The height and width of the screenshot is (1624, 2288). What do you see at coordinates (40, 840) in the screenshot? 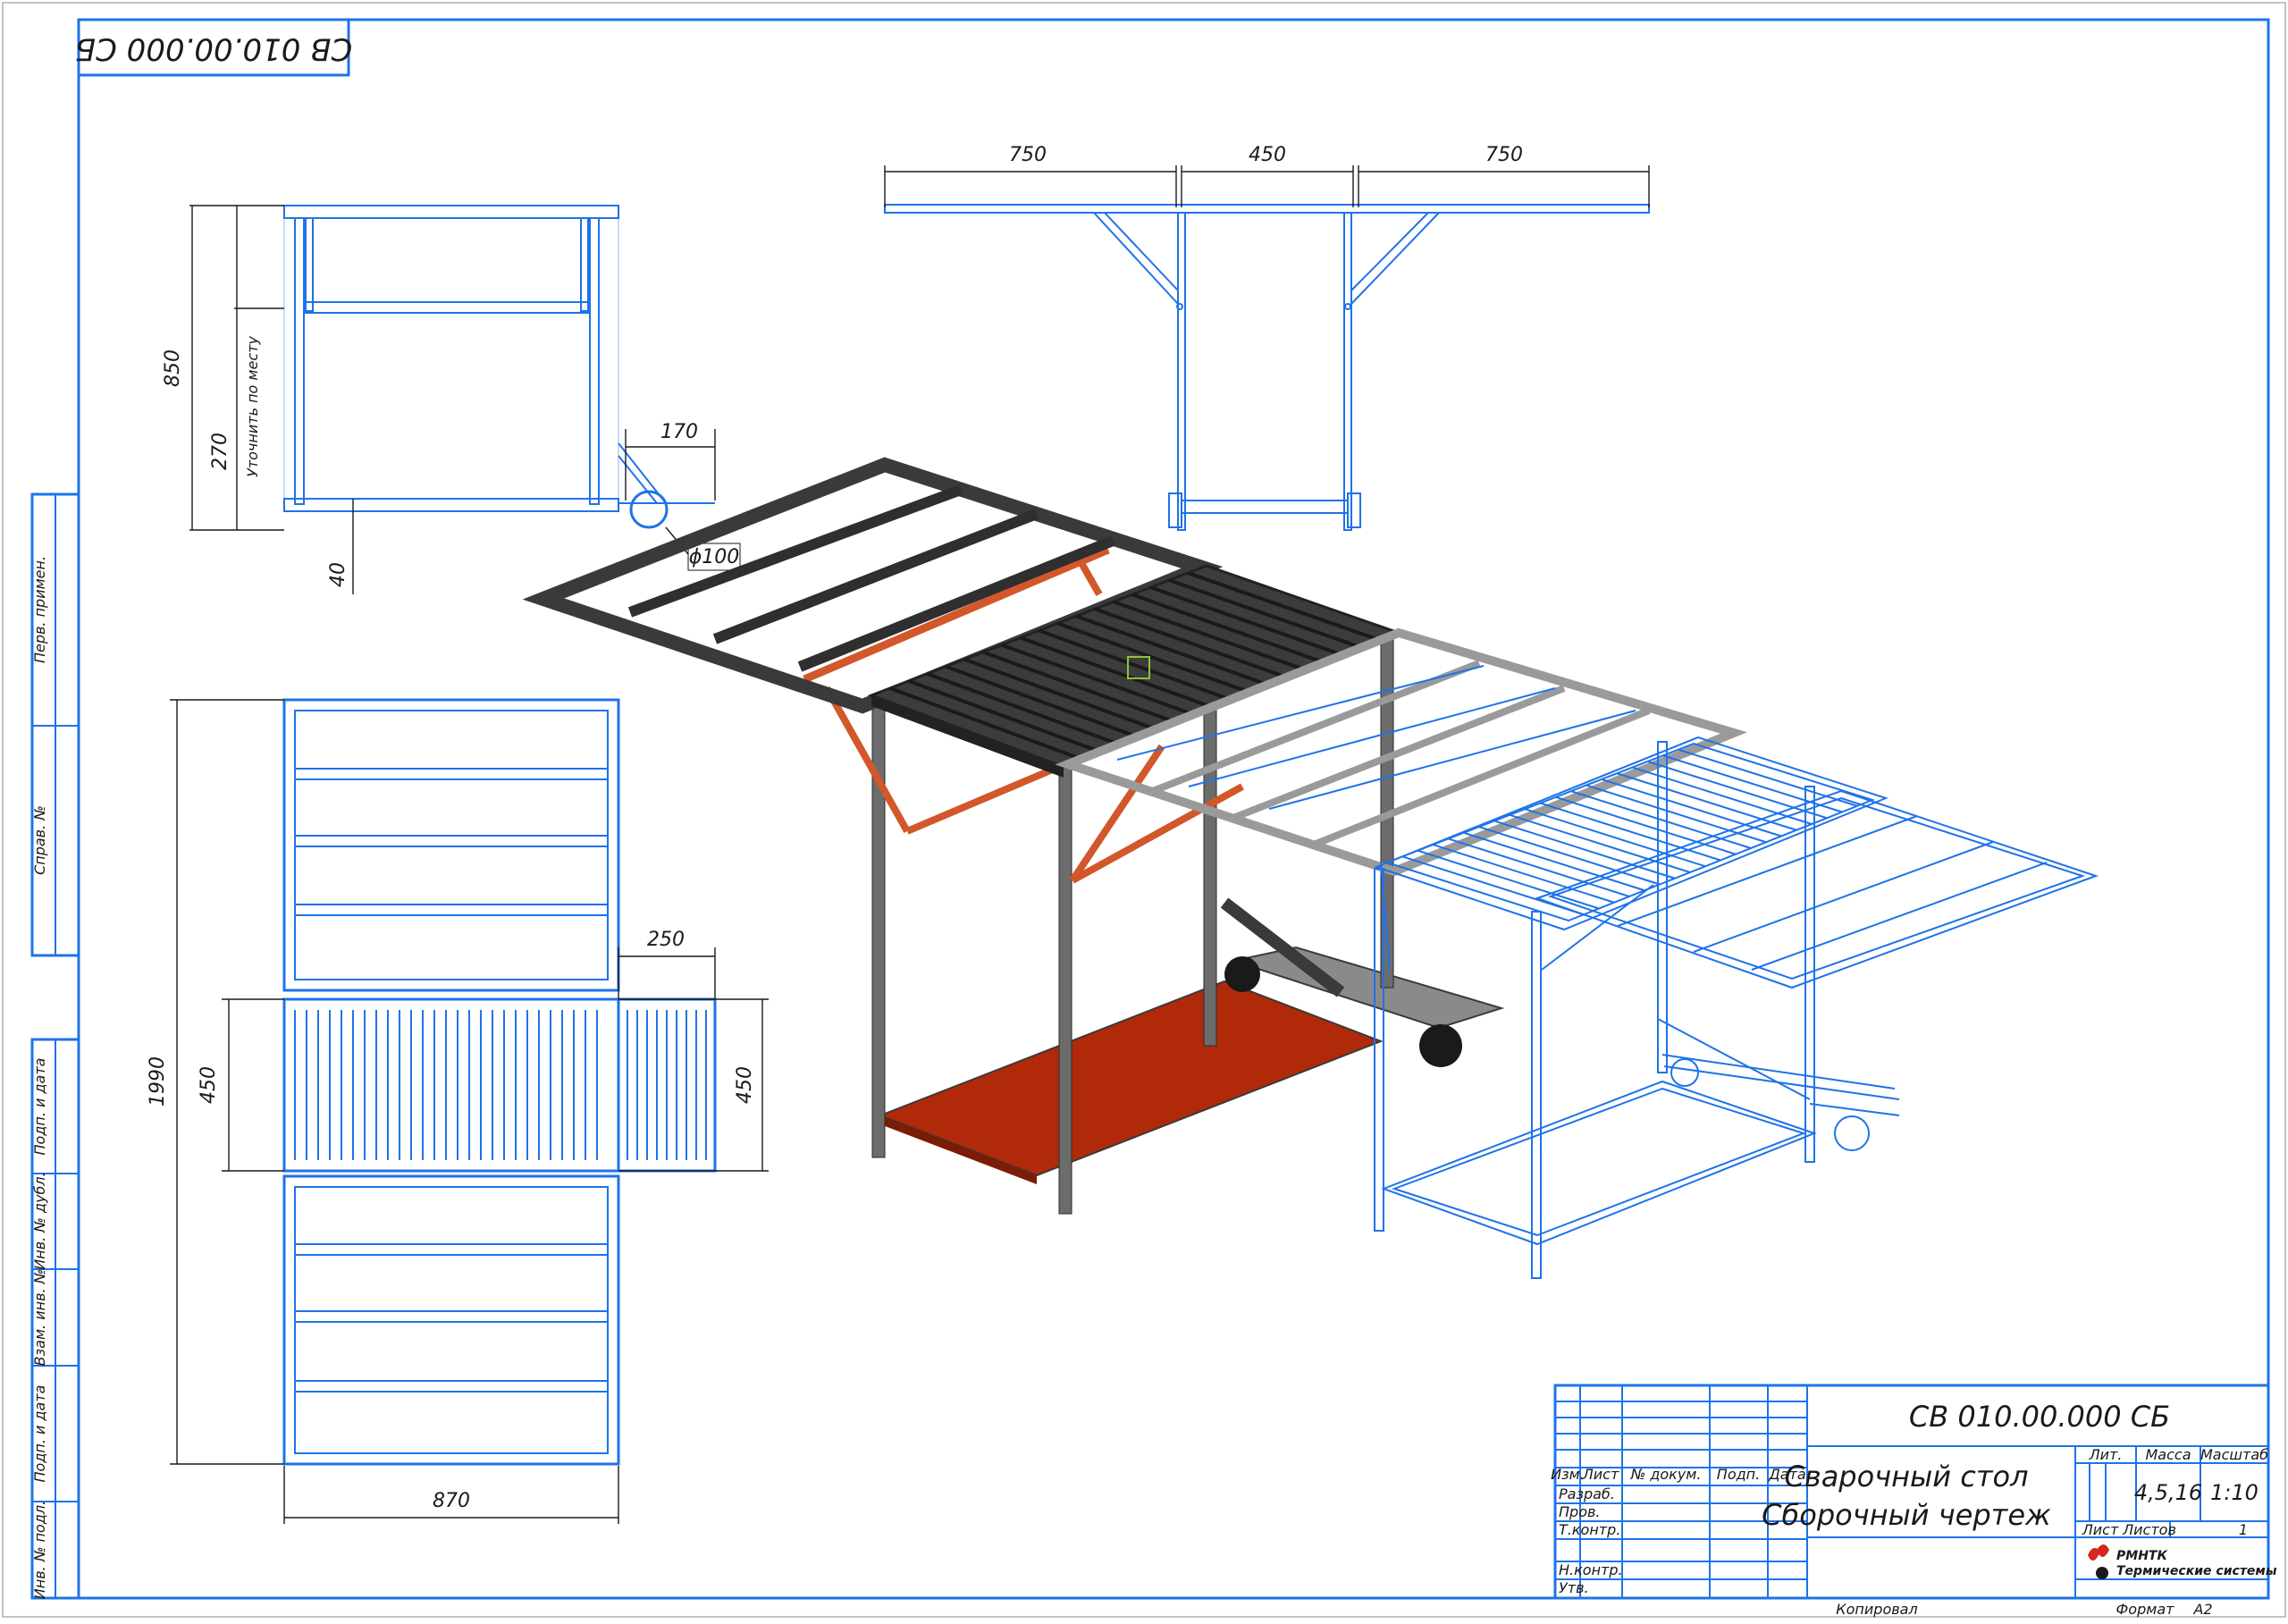
I see `stamp-sprav: Справ. №` at bounding box center [40, 840].